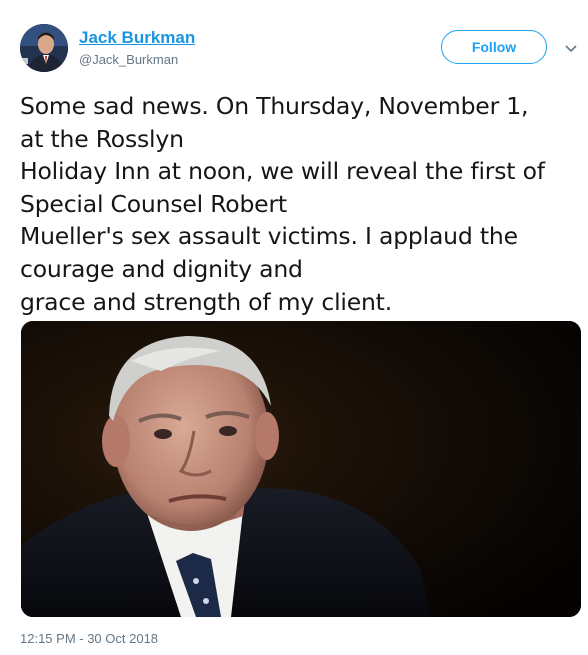 This screenshot has width=588, height=655. I want to click on author-avatar, so click(44, 48).